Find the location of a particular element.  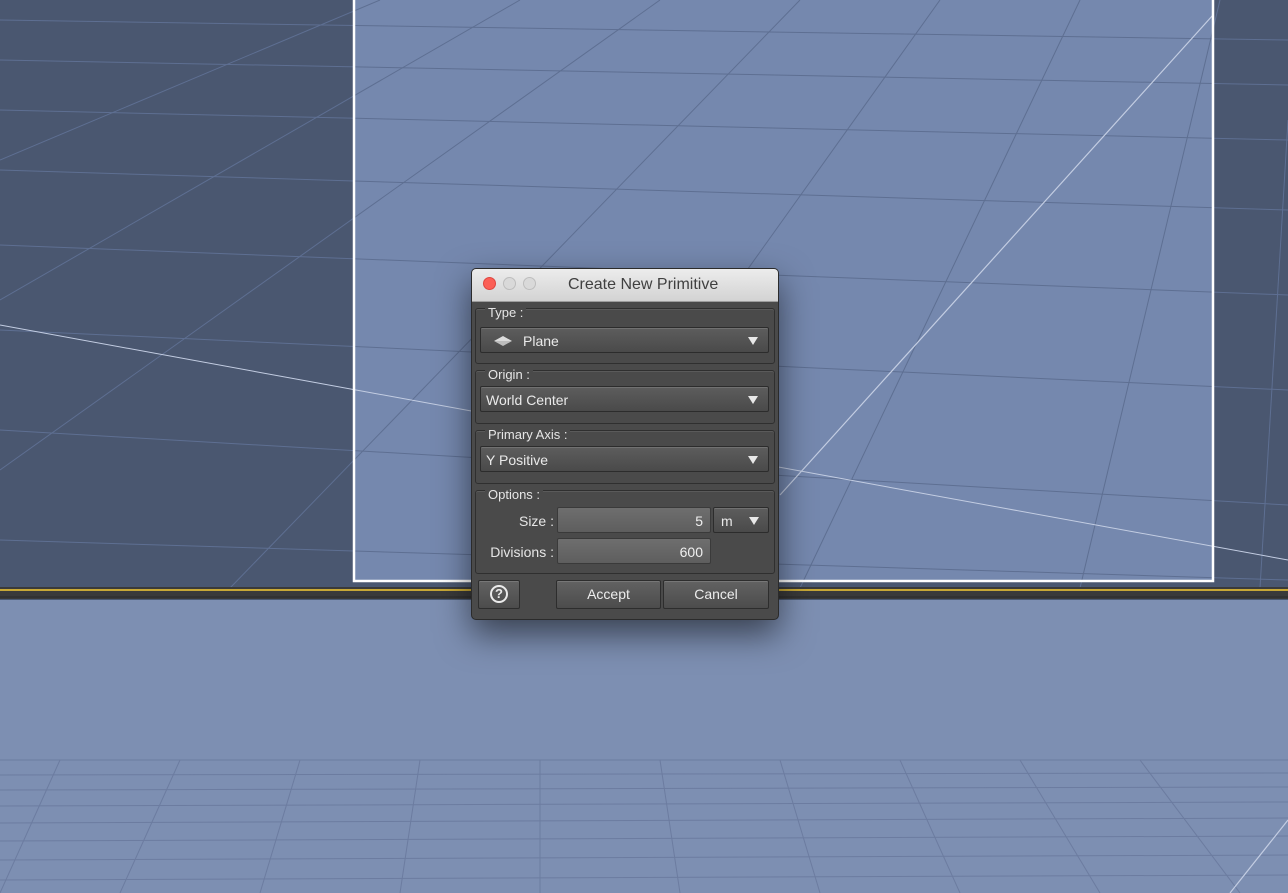

zoom-window-button is located at coordinates (529, 283).